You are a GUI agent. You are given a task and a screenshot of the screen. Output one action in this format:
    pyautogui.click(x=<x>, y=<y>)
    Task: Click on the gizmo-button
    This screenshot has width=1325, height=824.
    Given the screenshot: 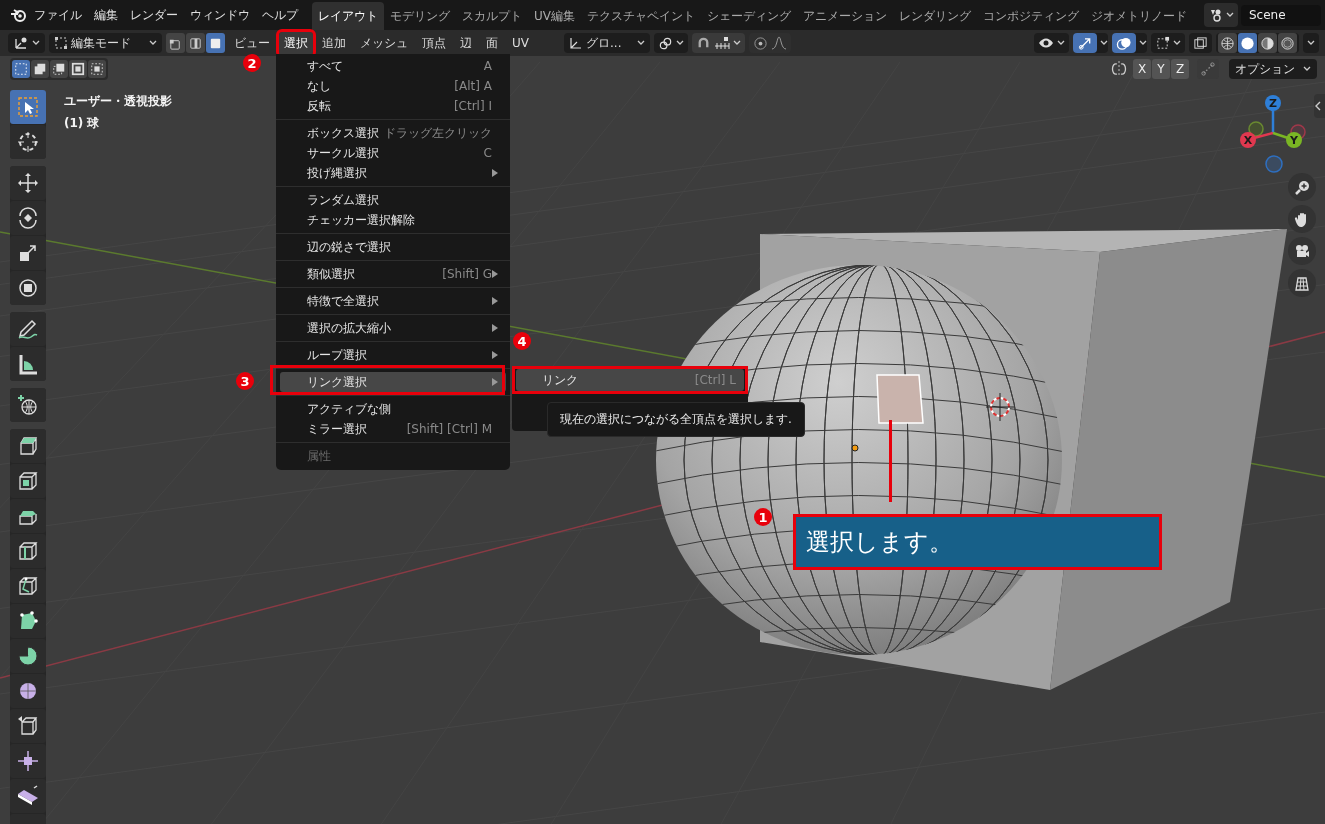 What is the action you would take?
    pyautogui.click(x=1085, y=43)
    